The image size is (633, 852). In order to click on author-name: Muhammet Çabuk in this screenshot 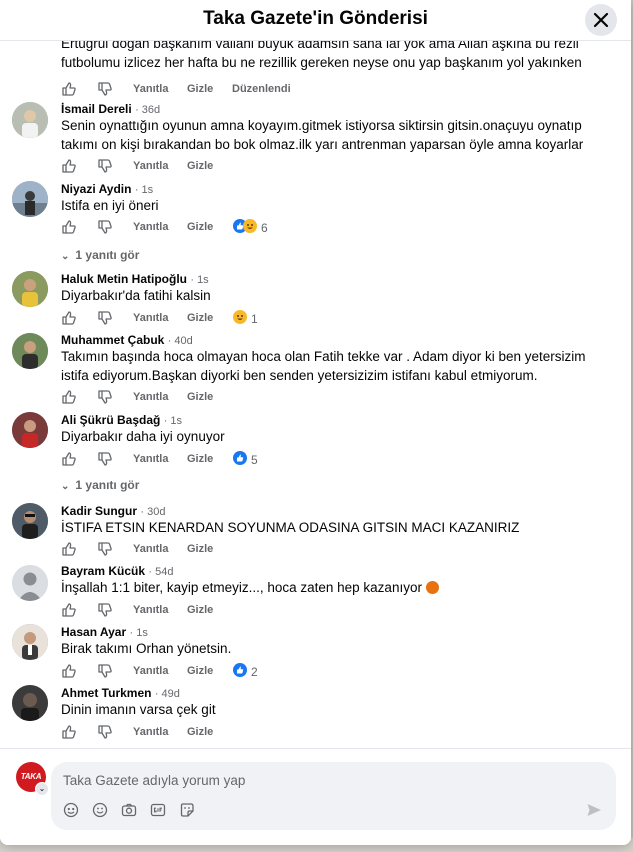, I will do `click(112, 340)`.